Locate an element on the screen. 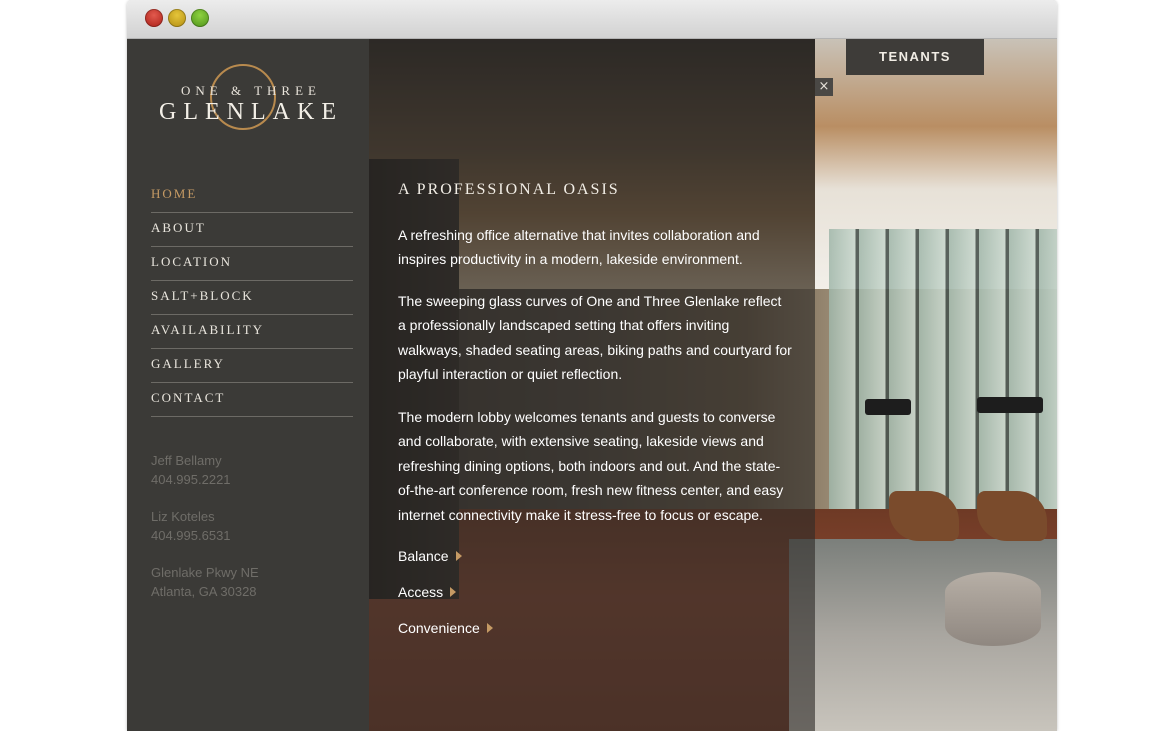 This screenshot has width=1169, height=731. nav-item-gallery: GALLERY is located at coordinates (252, 366).